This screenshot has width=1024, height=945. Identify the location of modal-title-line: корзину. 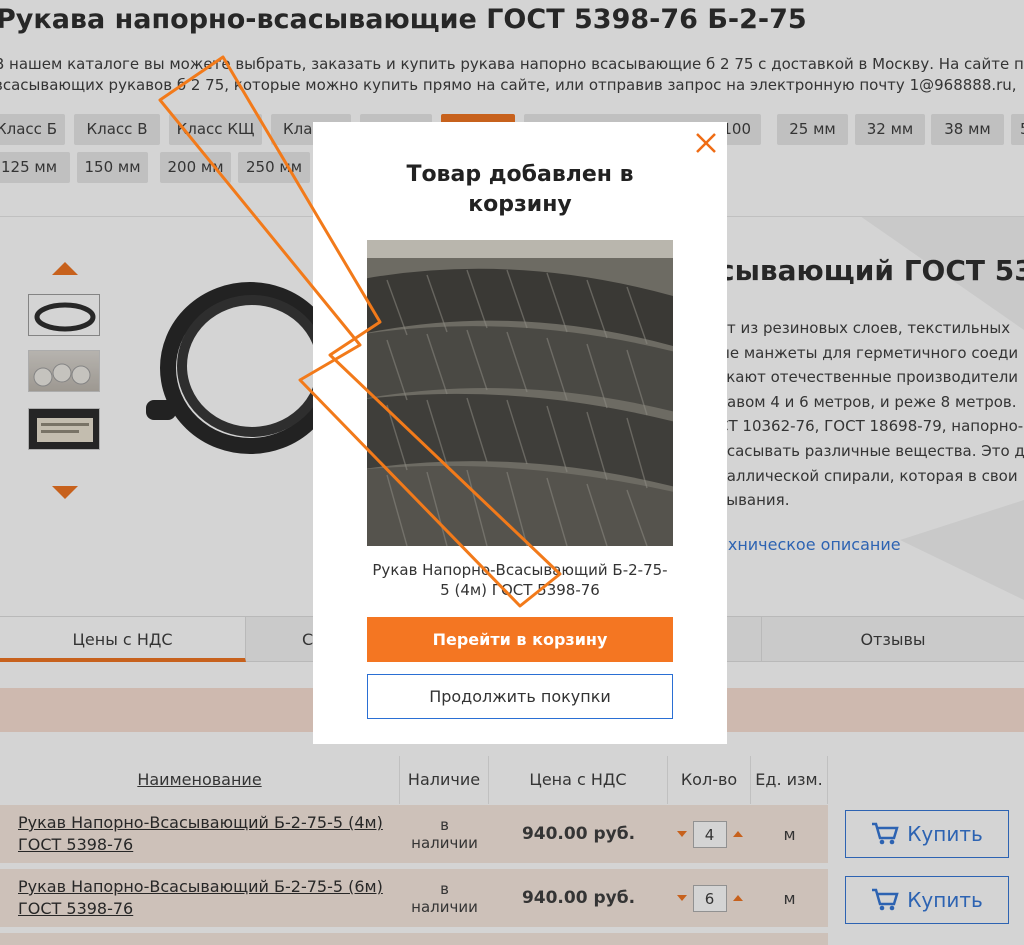
(520, 204).